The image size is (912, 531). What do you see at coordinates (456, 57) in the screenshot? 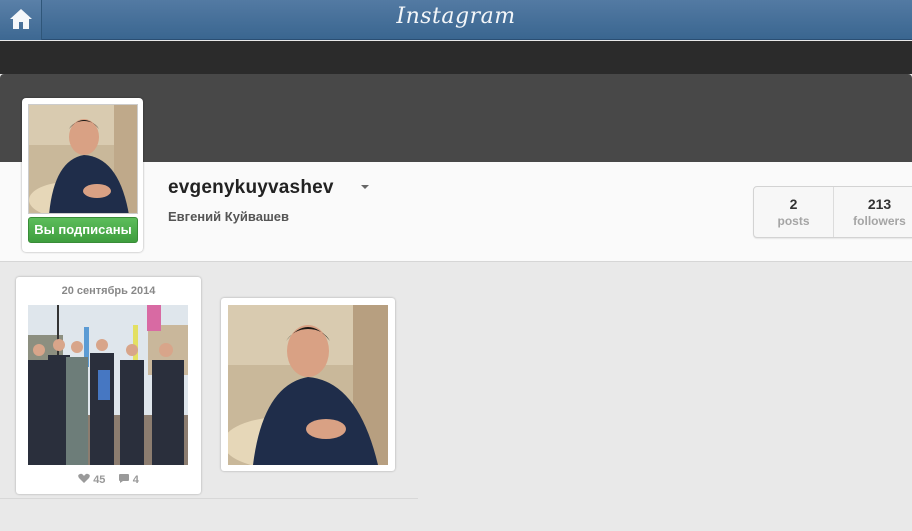
I see `header-dark-band` at bounding box center [456, 57].